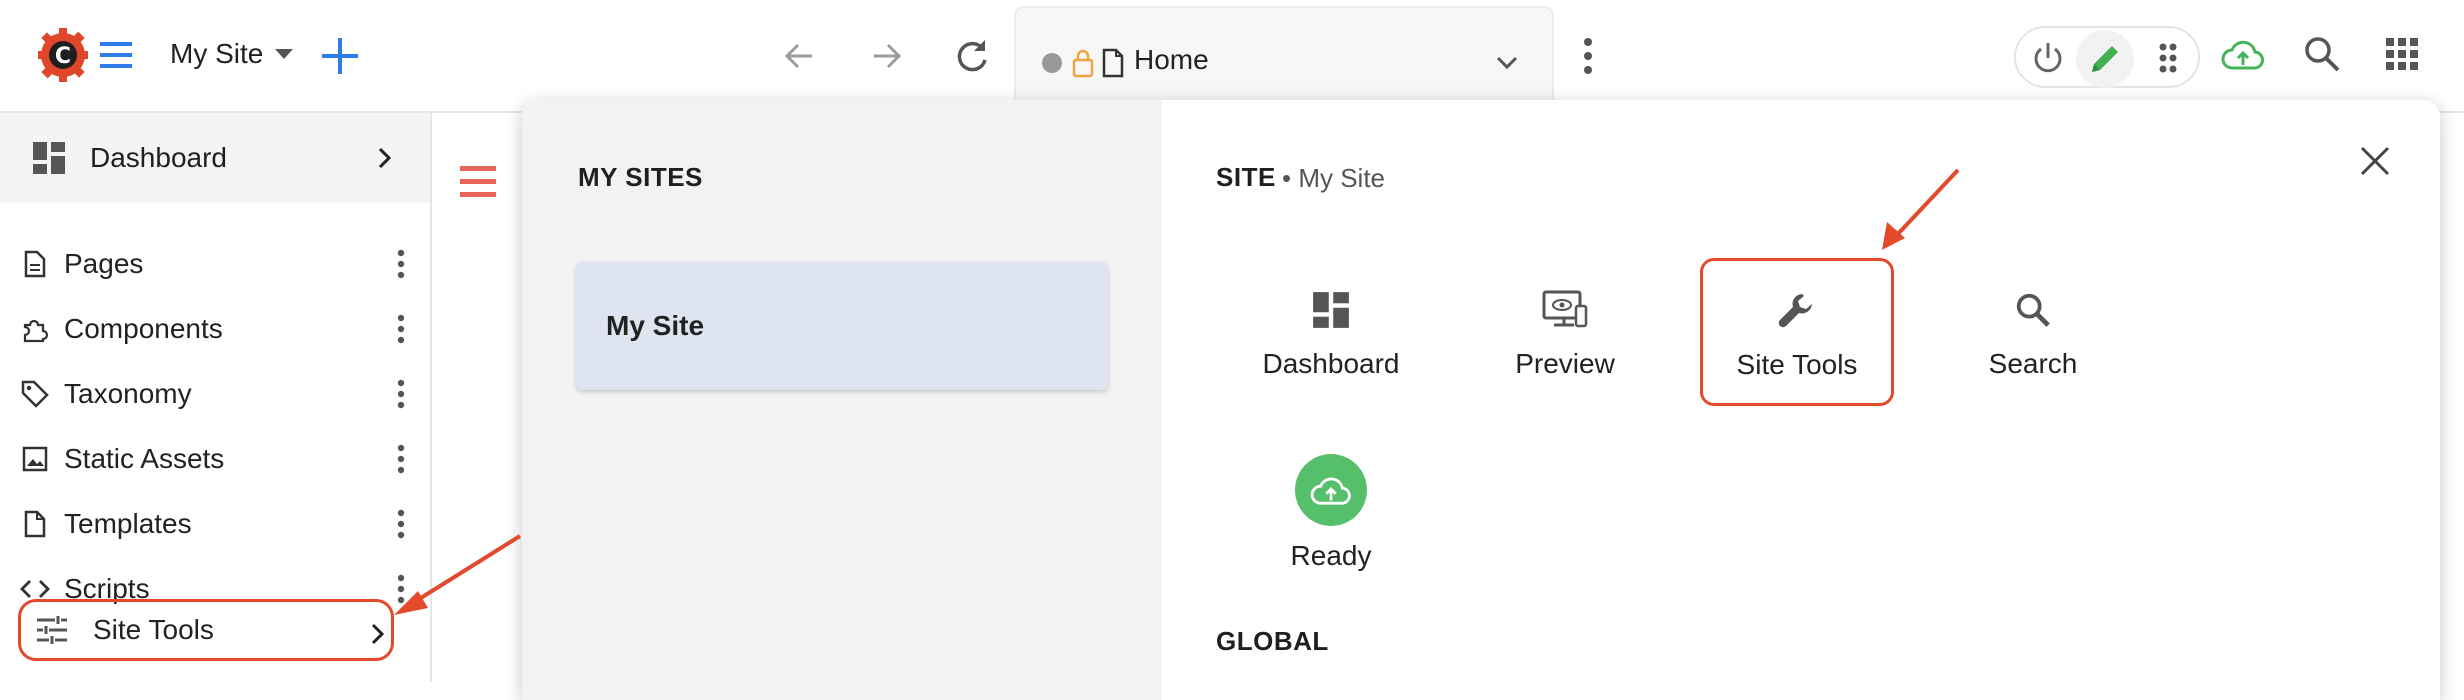 The image size is (2464, 700). What do you see at coordinates (2375, 161) in the screenshot?
I see `close-icon` at bounding box center [2375, 161].